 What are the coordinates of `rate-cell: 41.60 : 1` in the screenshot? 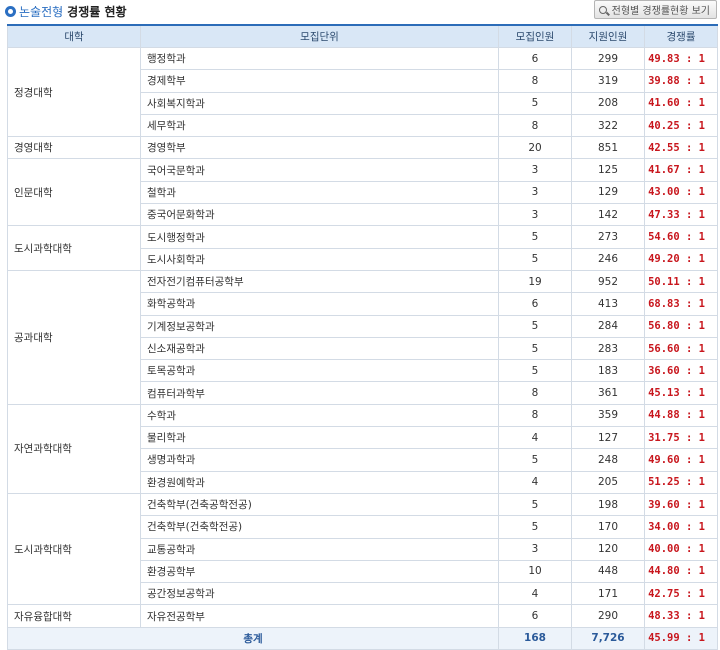 It's located at (681, 103).